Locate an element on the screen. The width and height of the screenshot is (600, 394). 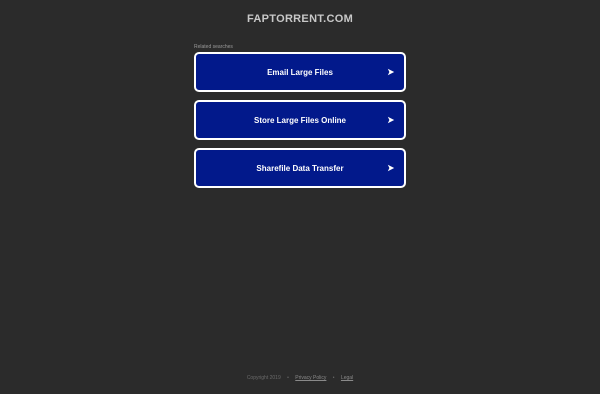
search-link-sharefile-data-transfer: Sharefile Data Transfer is located at coordinates (300, 168).